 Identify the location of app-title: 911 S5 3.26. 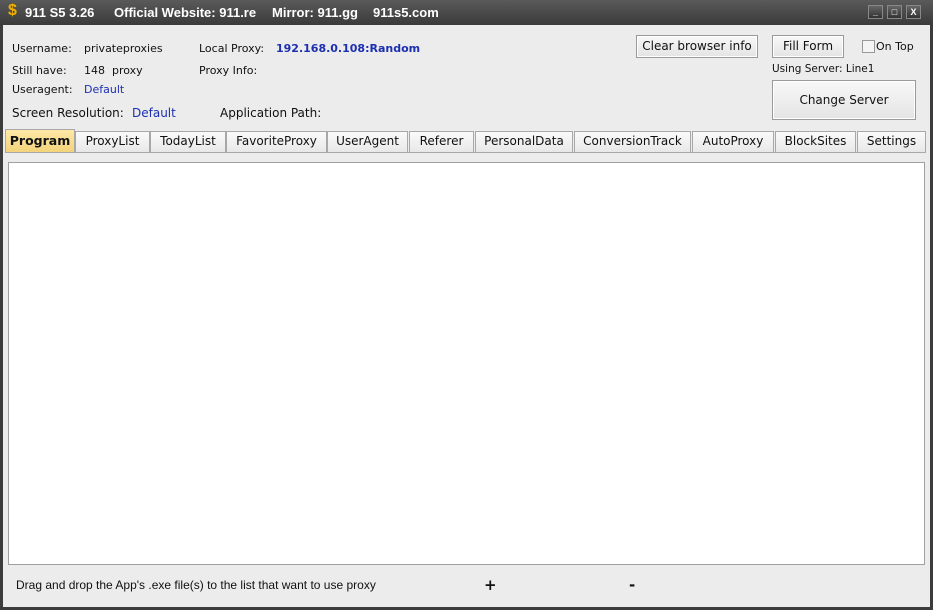
(60, 12).